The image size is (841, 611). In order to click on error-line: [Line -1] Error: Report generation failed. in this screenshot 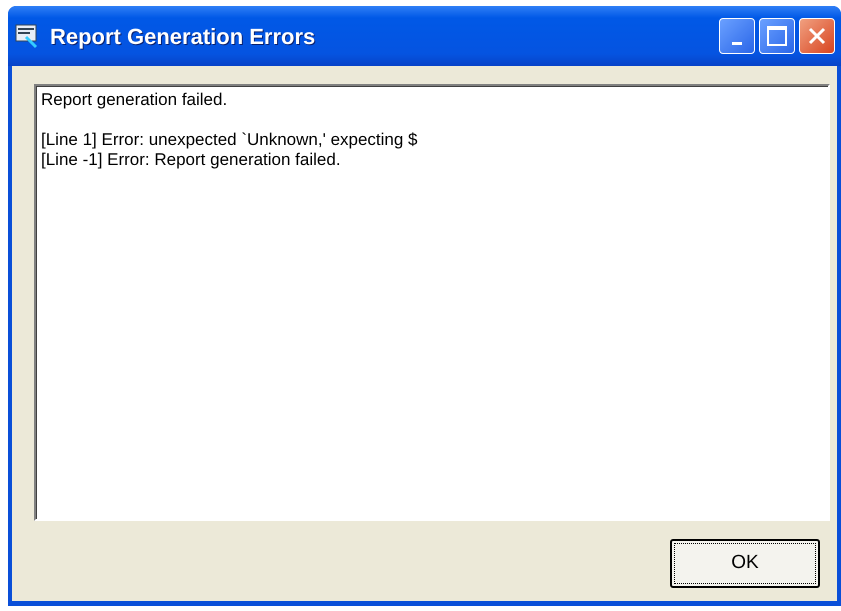, I will do `click(191, 160)`.